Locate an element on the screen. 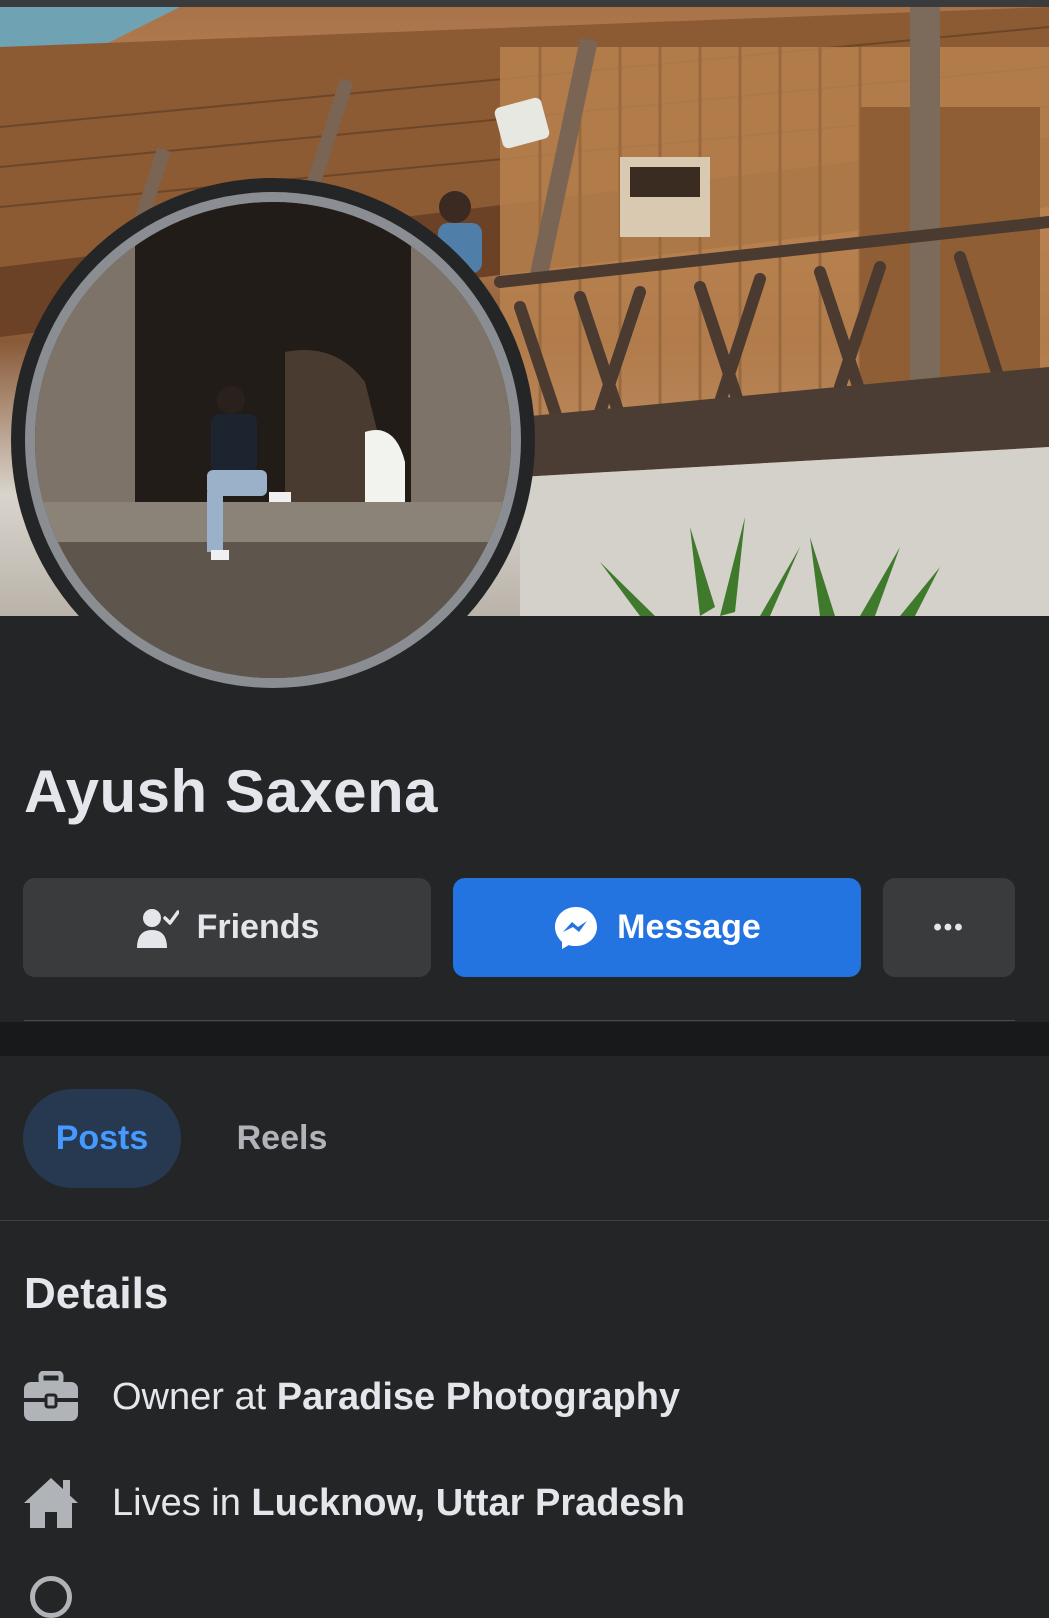 The height and width of the screenshot is (1618, 1049). detail-home-value: Lucknow, Uttar Pradesh is located at coordinates (468, 1503).